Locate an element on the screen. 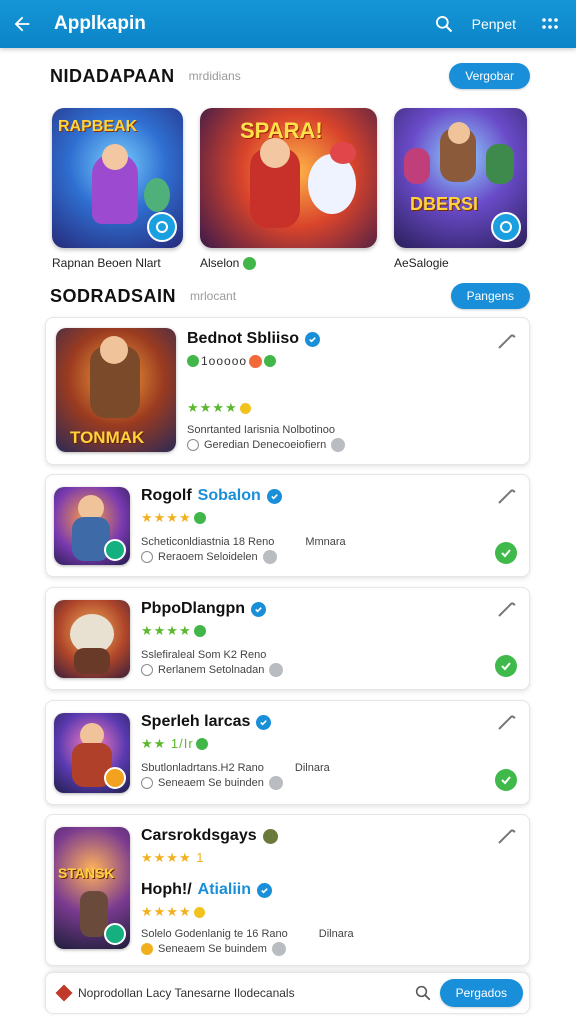 The width and height of the screenshot is (576, 1024). featured-card-2: SPARA! is located at coordinates (288, 178).